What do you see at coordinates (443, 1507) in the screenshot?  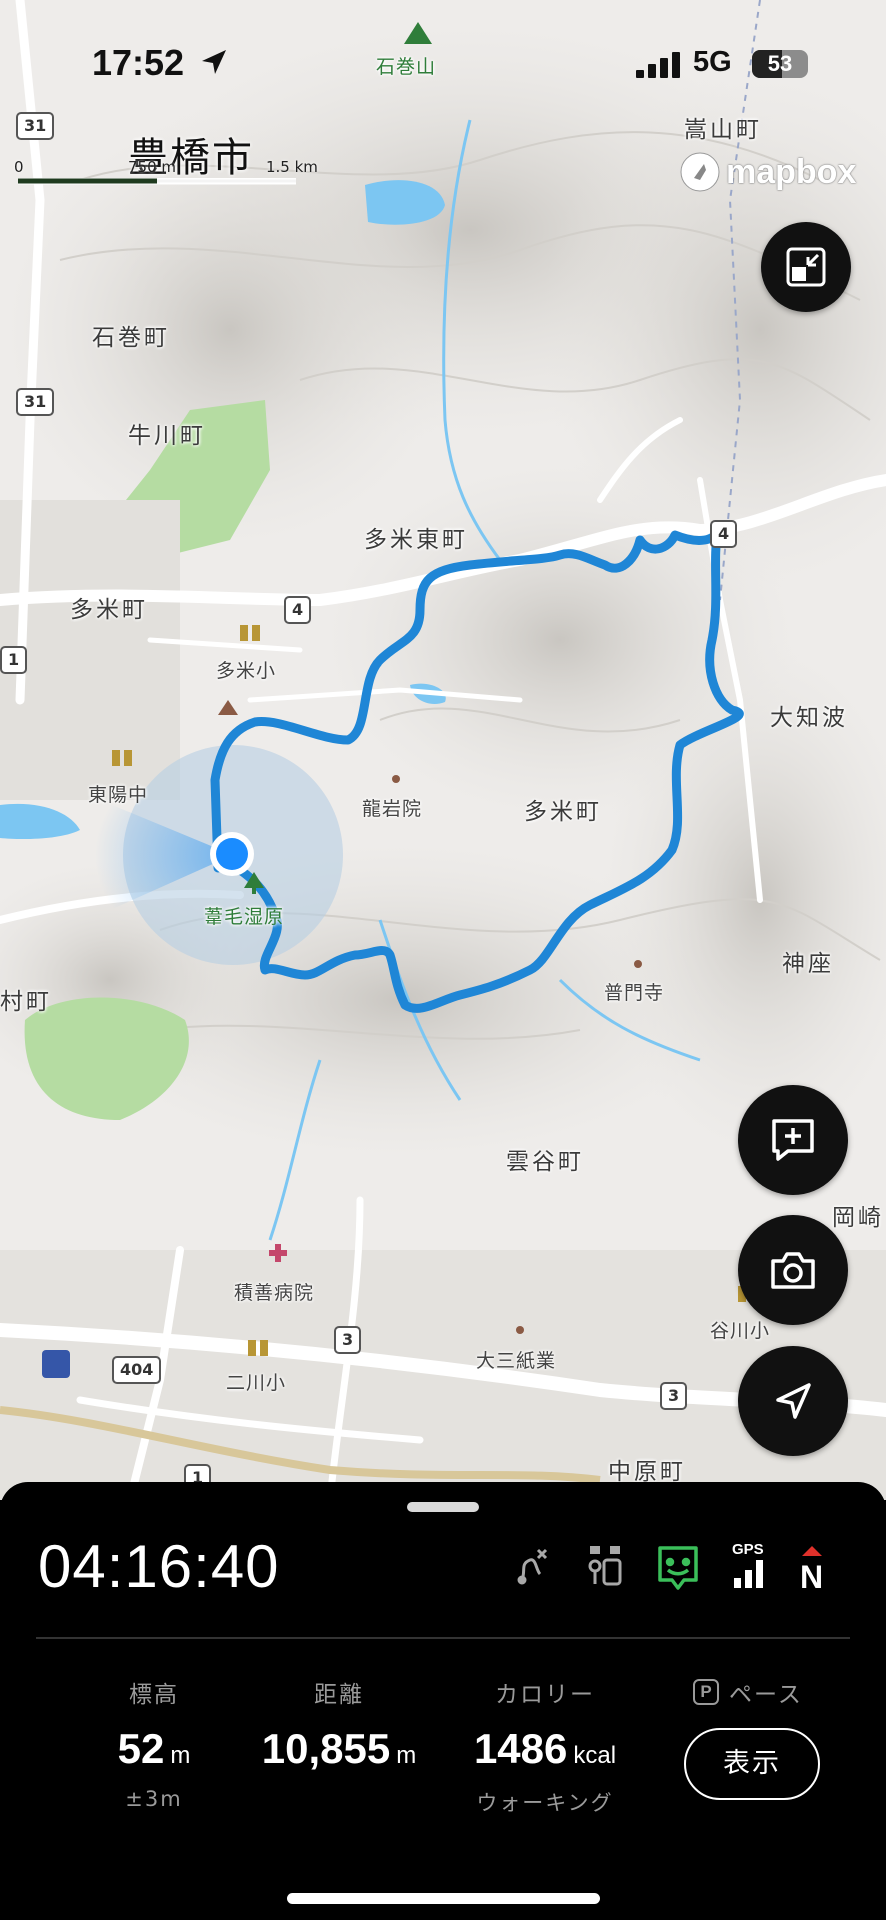 I see `drag-handle` at bounding box center [443, 1507].